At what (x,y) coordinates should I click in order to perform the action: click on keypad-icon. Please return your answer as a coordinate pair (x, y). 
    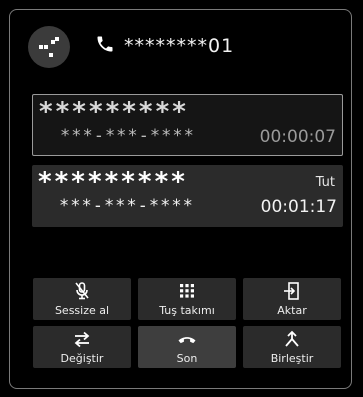
    Looking at the image, I should click on (187, 291).